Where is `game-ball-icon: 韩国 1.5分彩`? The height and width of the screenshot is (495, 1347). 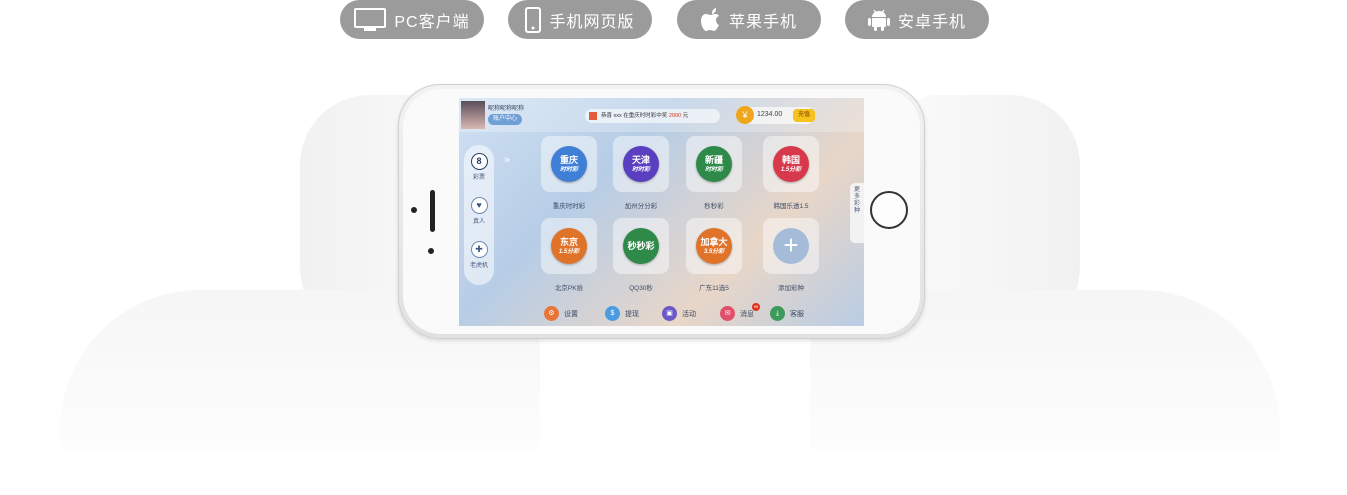
game-ball-icon: 韩国 1.5分彩 is located at coordinates (791, 164).